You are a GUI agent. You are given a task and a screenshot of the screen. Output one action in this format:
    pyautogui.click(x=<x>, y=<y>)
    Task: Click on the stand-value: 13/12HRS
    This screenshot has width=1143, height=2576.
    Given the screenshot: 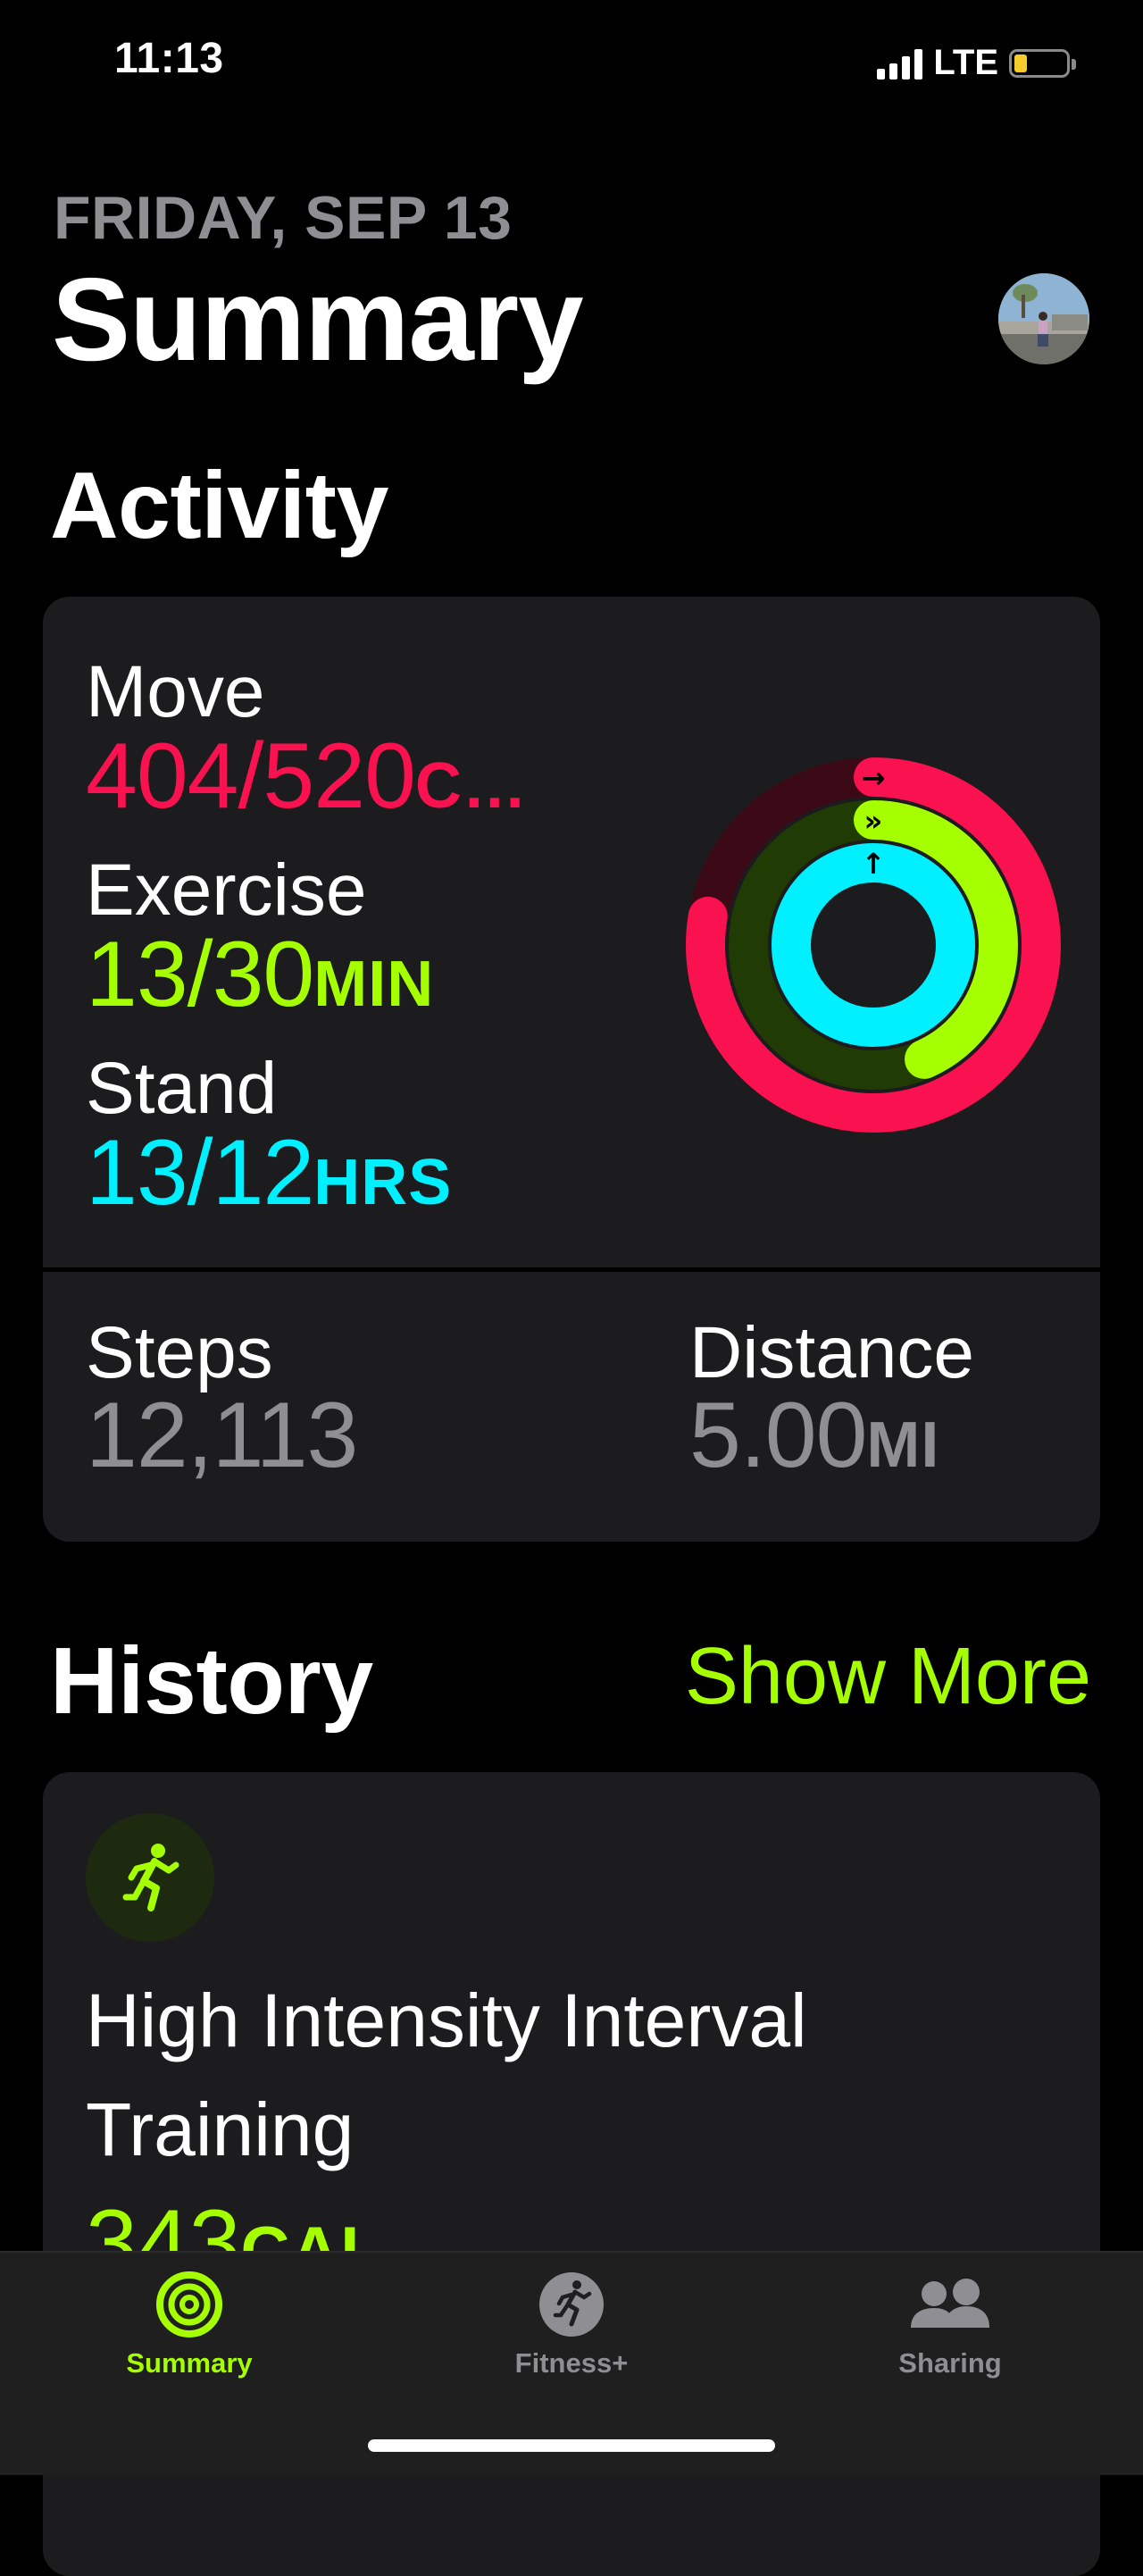 What is the action you would take?
    pyautogui.click(x=269, y=1173)
    